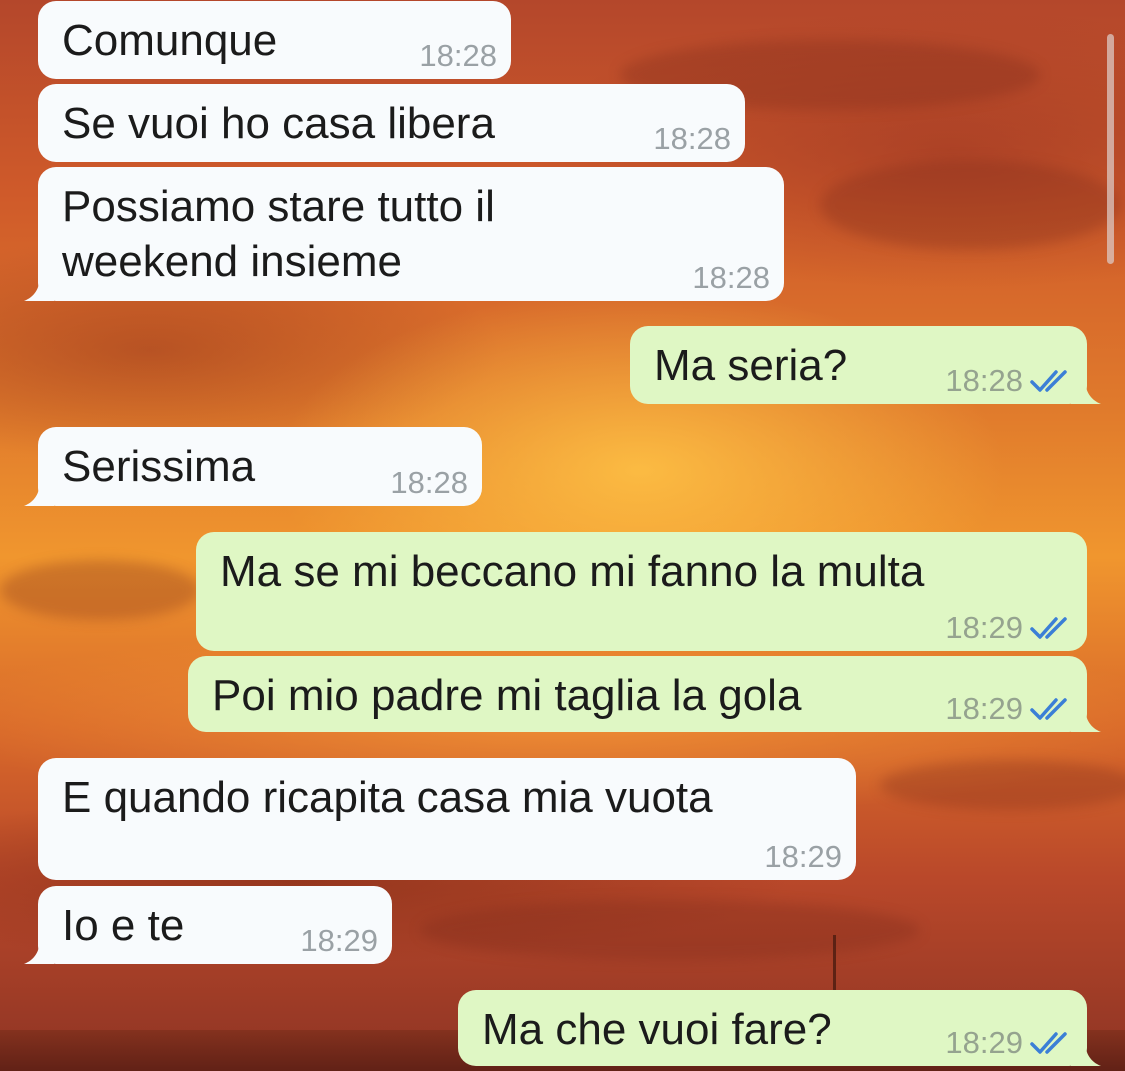  Describe the element at coordinates (572, 571) in the screenshot. I see `message-text: Ma se mi beccano mi fanno la multa` at that location.